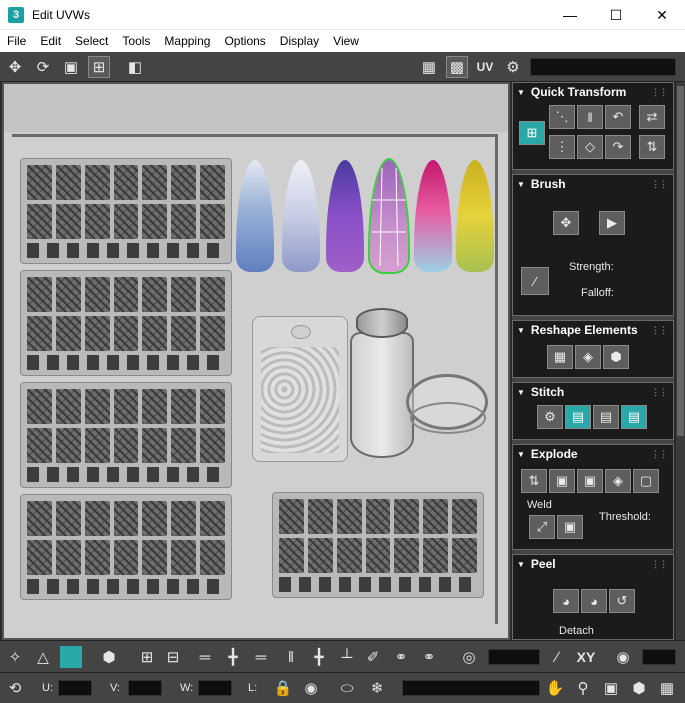 This screenshot has width=685, height=703. Describe the element at coordinates (566, 601) in the screenshot. I see `quick-peel-icon: ◕` at that location.